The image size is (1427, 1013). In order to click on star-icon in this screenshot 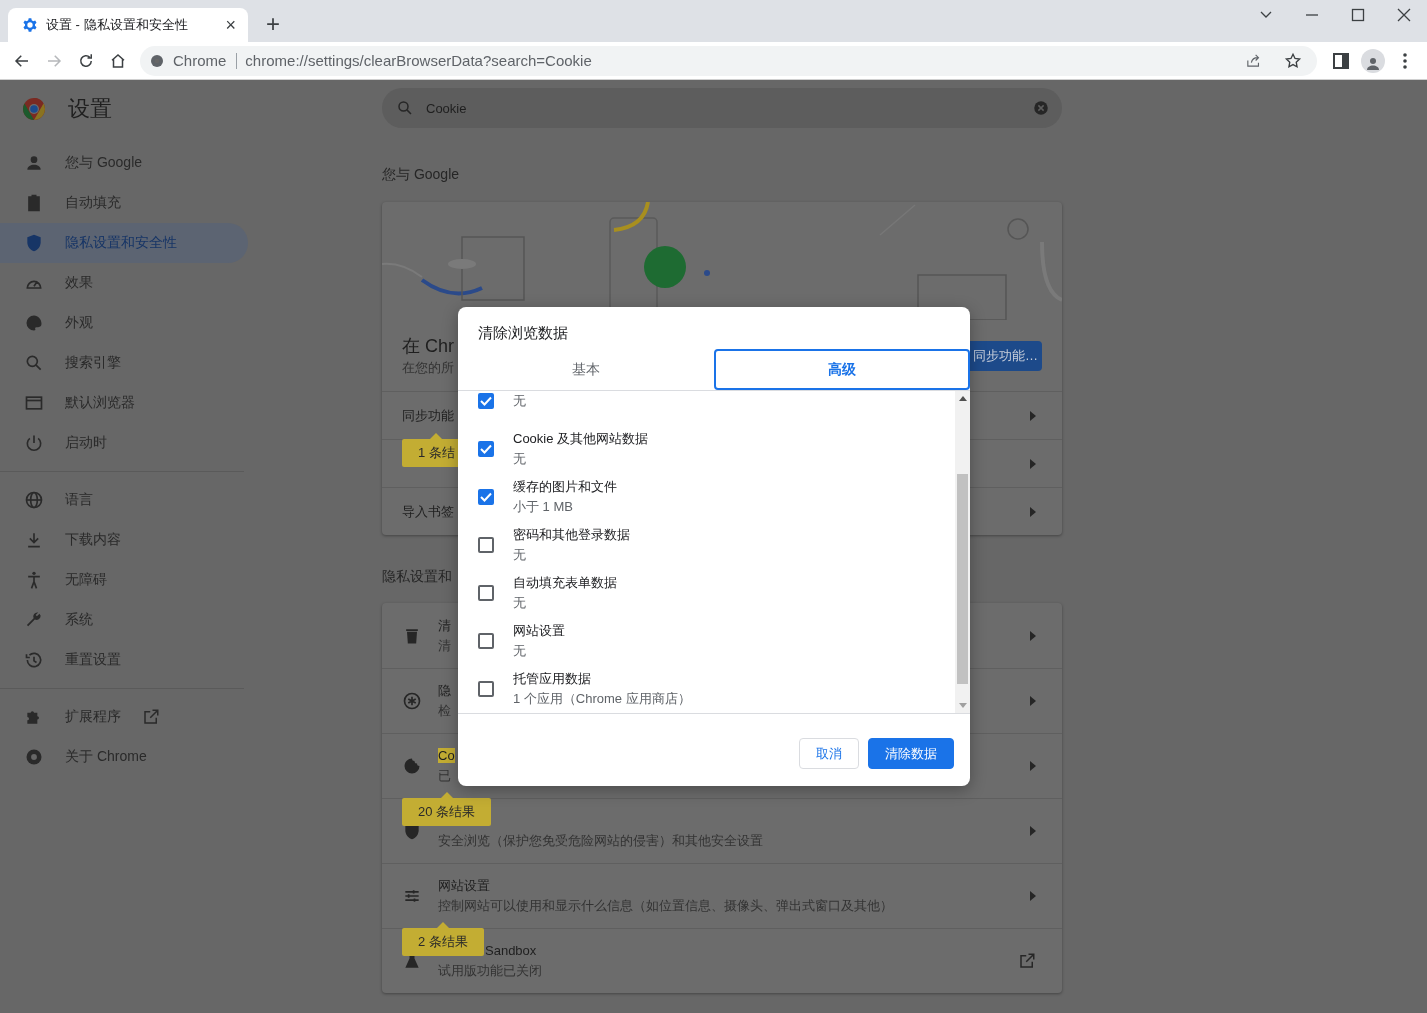, I will do `click(1293, 60)`.